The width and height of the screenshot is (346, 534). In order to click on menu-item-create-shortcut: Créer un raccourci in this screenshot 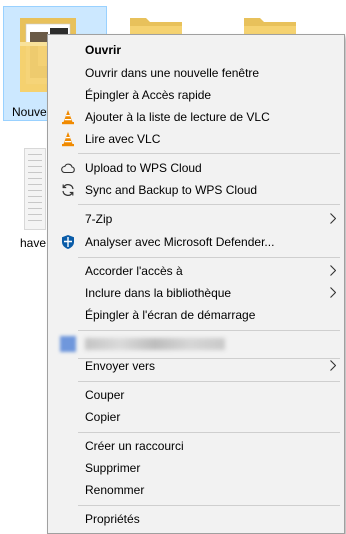, I will do `click(196, 446)`.